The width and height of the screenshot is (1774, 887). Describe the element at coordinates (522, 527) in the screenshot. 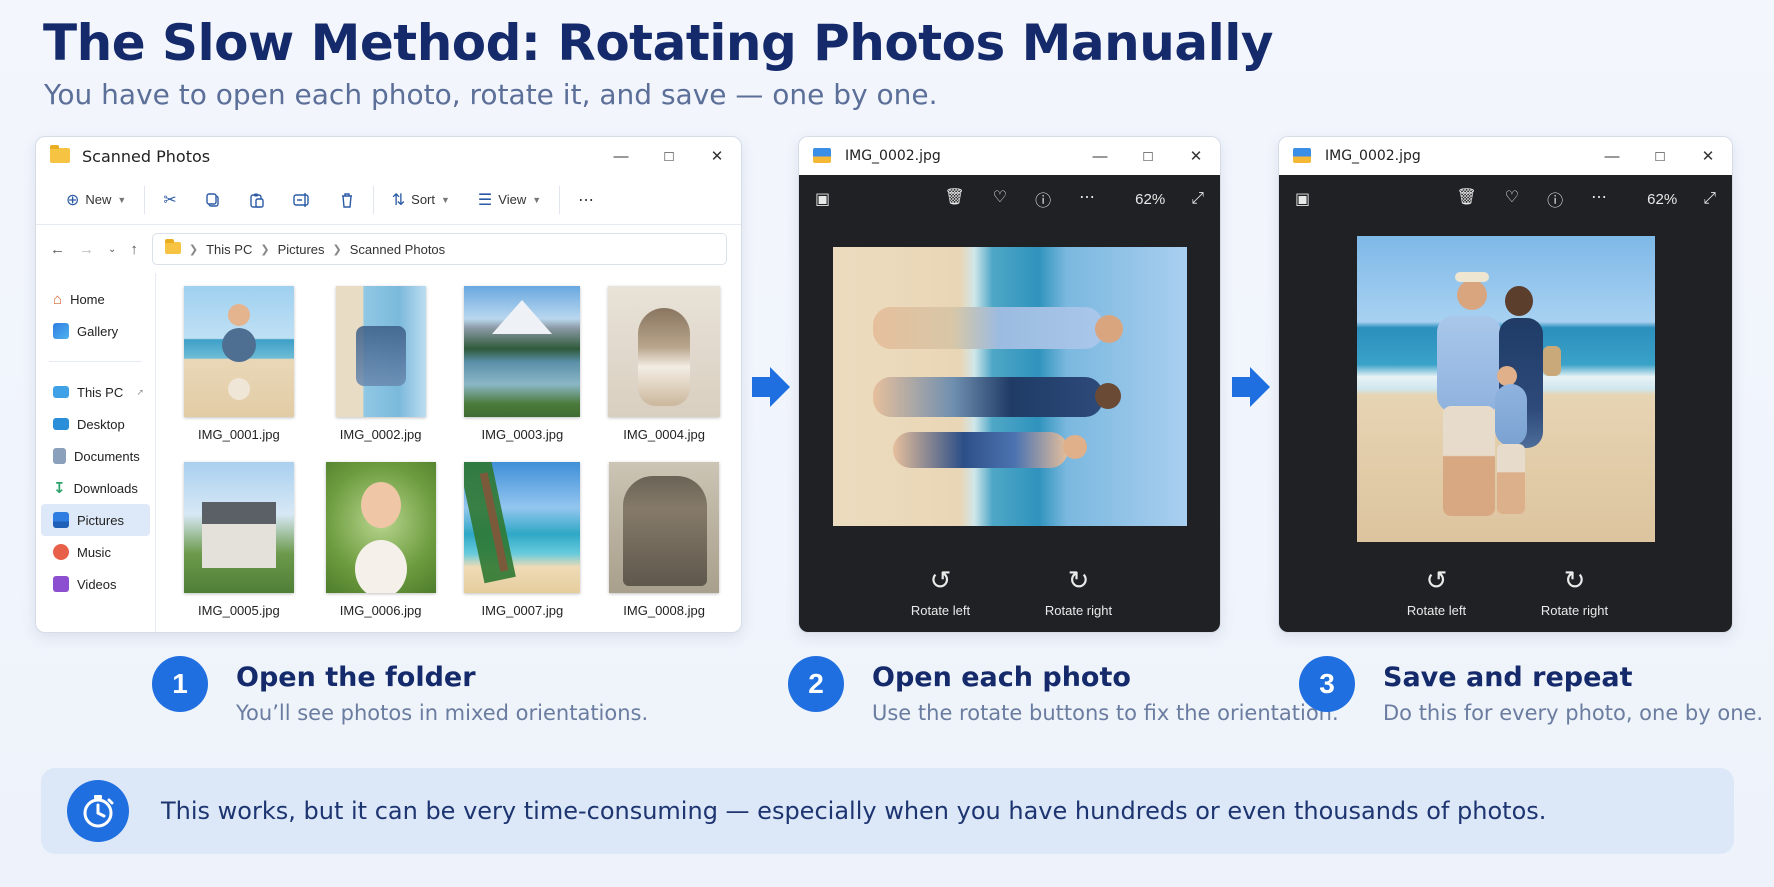

I see `photo-thumbnail` at that location.